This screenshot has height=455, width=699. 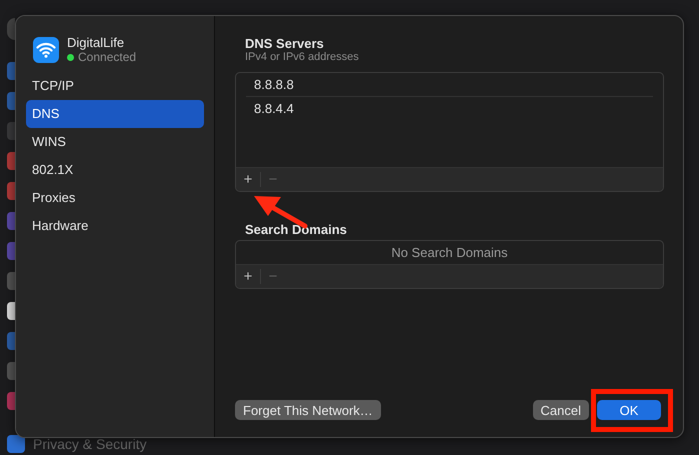 I want to click on sidebar-item: 802.1X, so click(x=115, y=170).